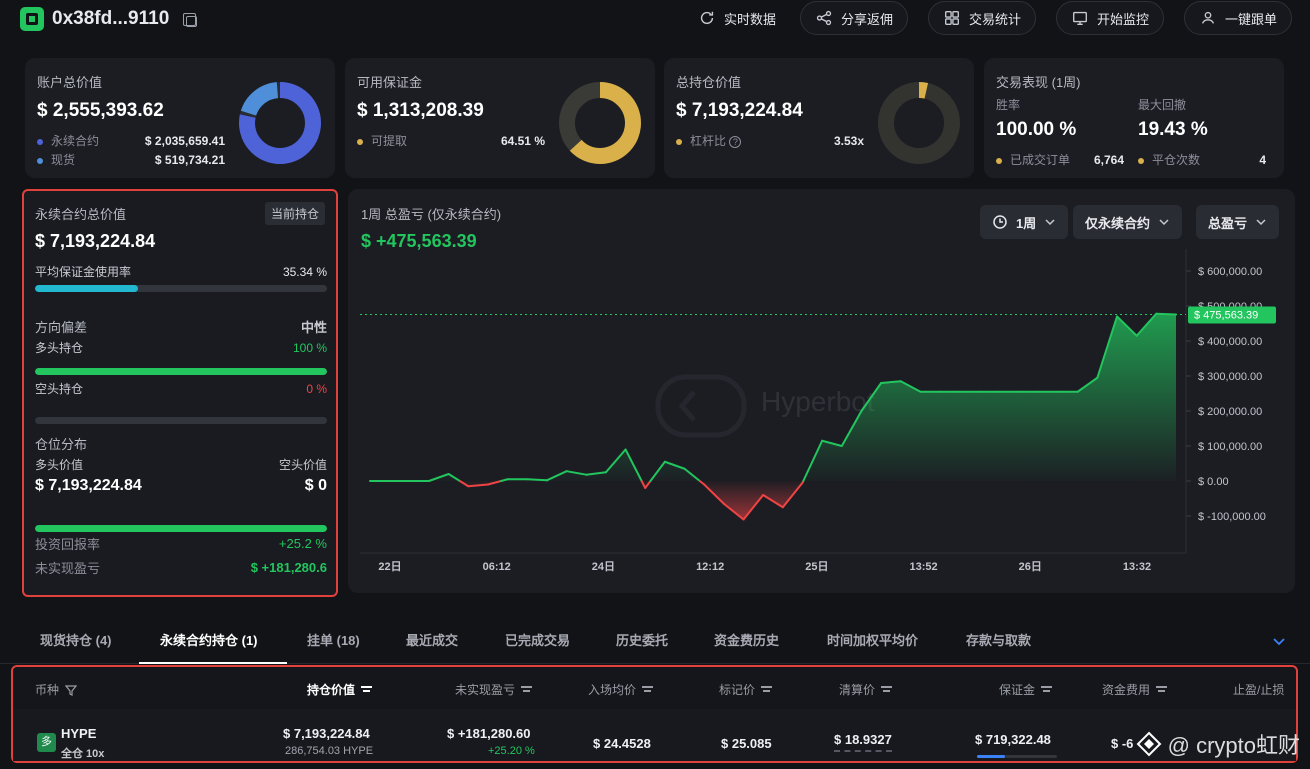  What do you see at coordinates (1060, 159) in the screenshot?
I see `filled-orders: 已成交订单 6,764` at bounding box center [1060, 159].